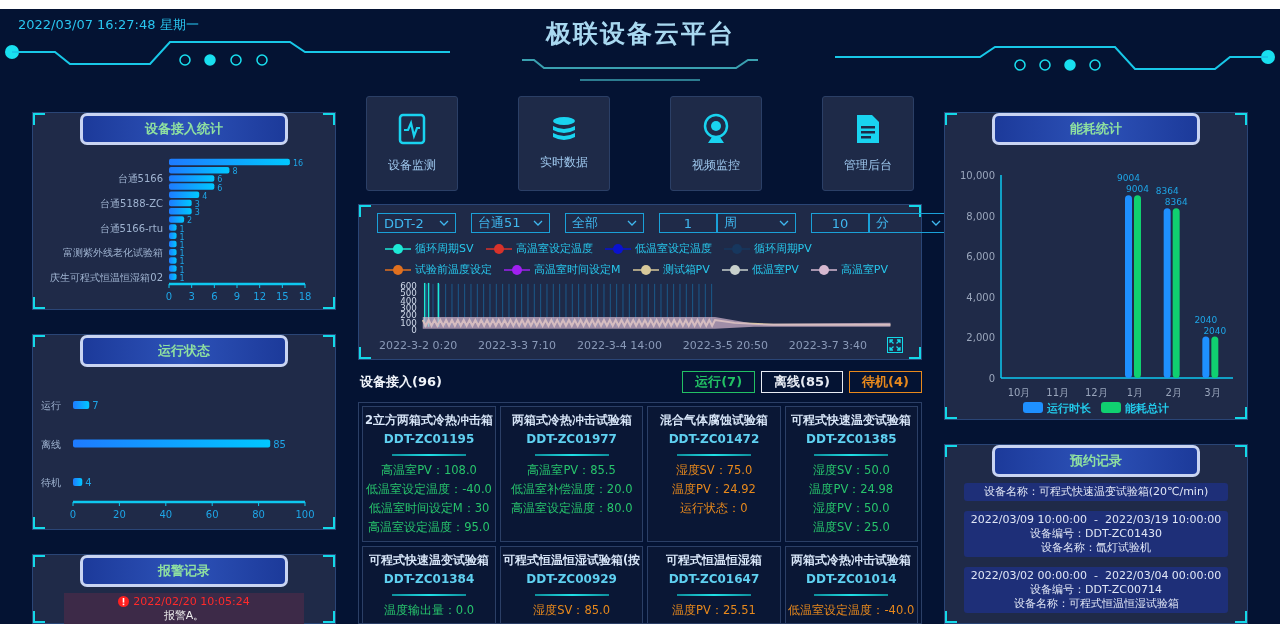  What do you see at coordinates (571, 420) in the screenshot?
I see `device-name: 两箱式冷热冲击试验箱` at bounding box center [571, 420].